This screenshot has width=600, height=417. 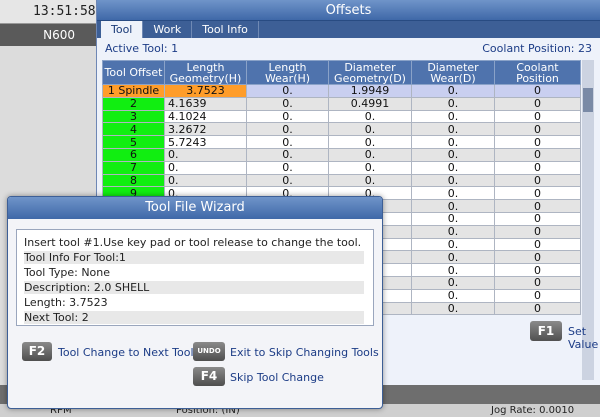 I want to click on table-row: 6 0. 0. 0. 0. 0, so click(x=341, y=154).